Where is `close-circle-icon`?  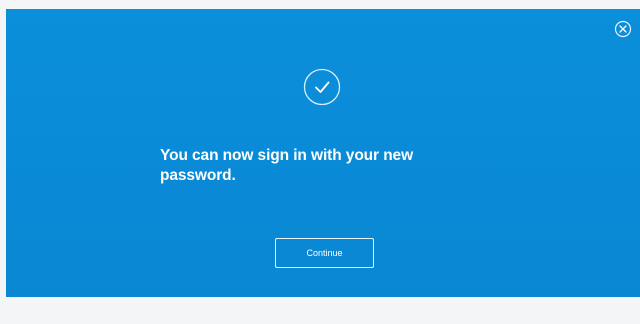
close-circle-icon is located at coordinates (623, 29).